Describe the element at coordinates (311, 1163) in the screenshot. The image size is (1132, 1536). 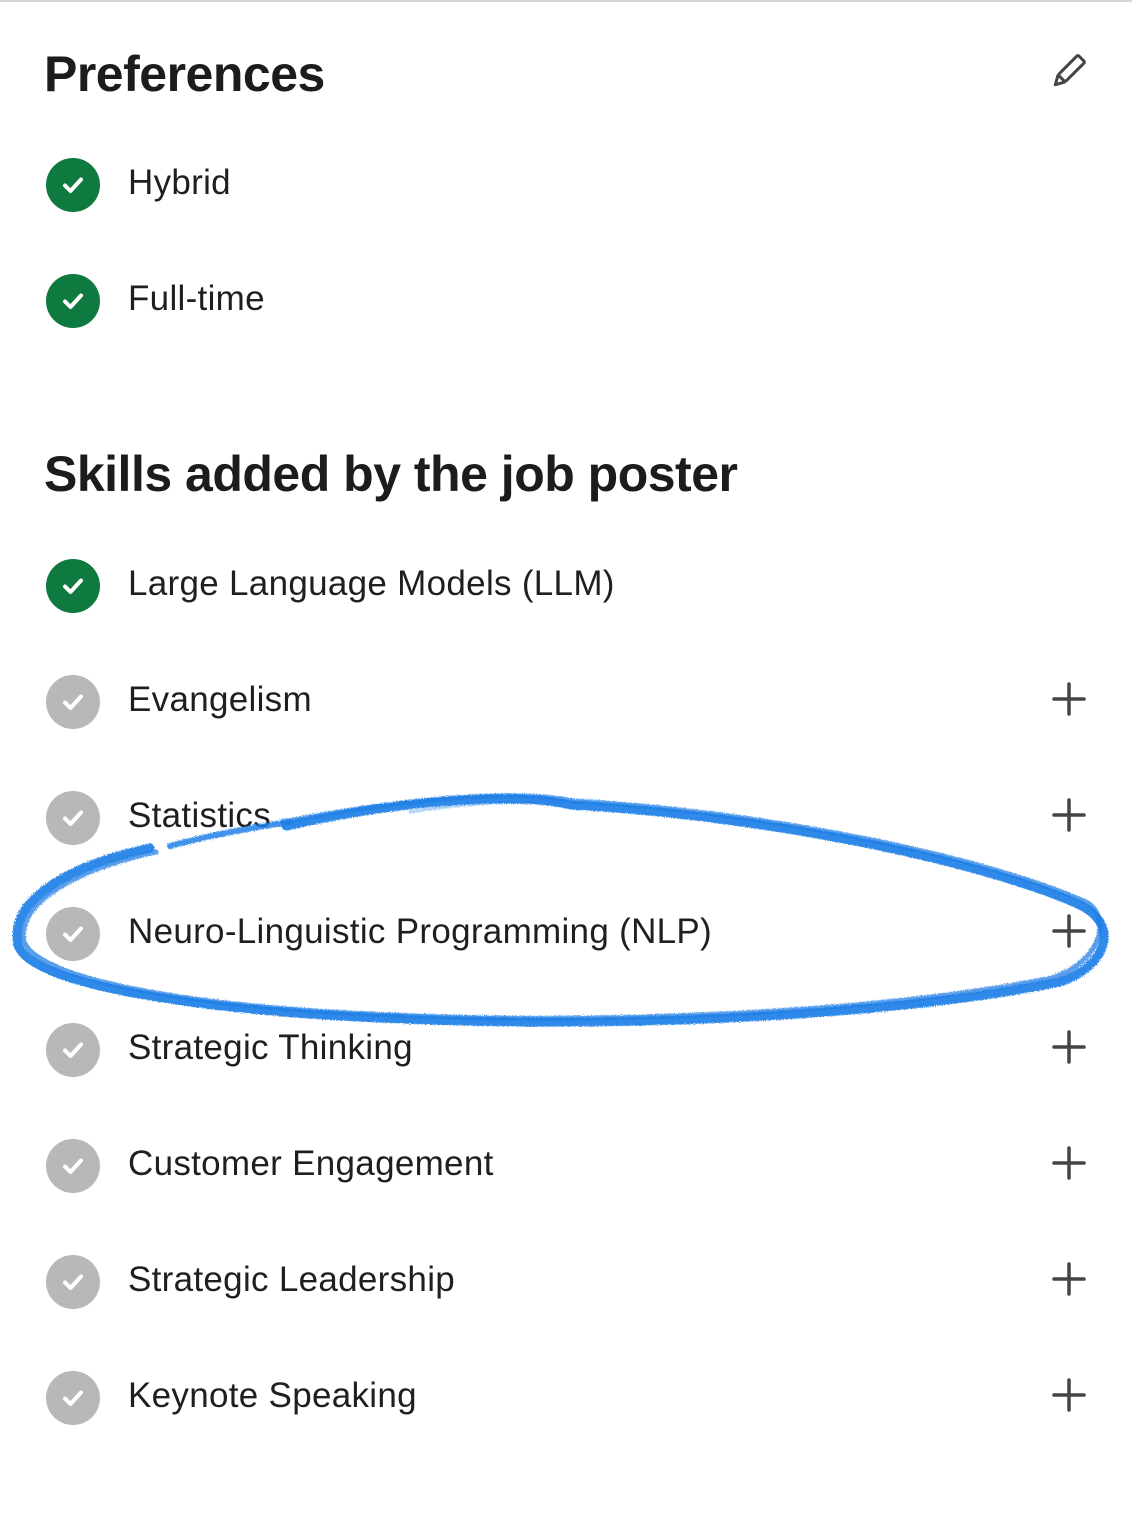
I see `skill-label: Customer Engagement` at that location.